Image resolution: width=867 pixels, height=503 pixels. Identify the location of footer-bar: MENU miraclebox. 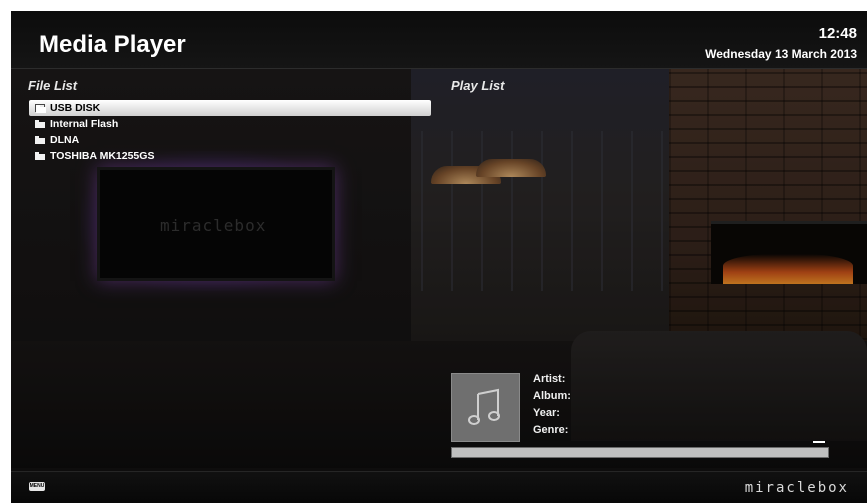
(439, 487).